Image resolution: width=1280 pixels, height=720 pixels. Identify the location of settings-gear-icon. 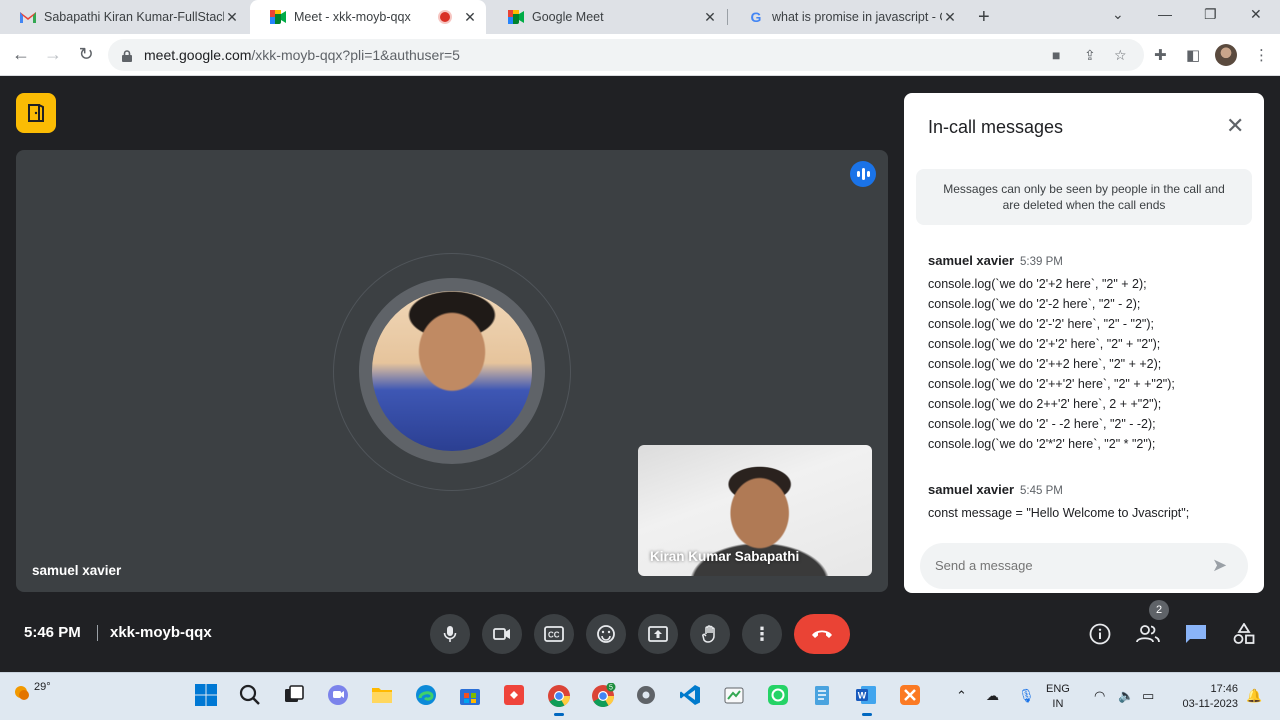
(647, 696).